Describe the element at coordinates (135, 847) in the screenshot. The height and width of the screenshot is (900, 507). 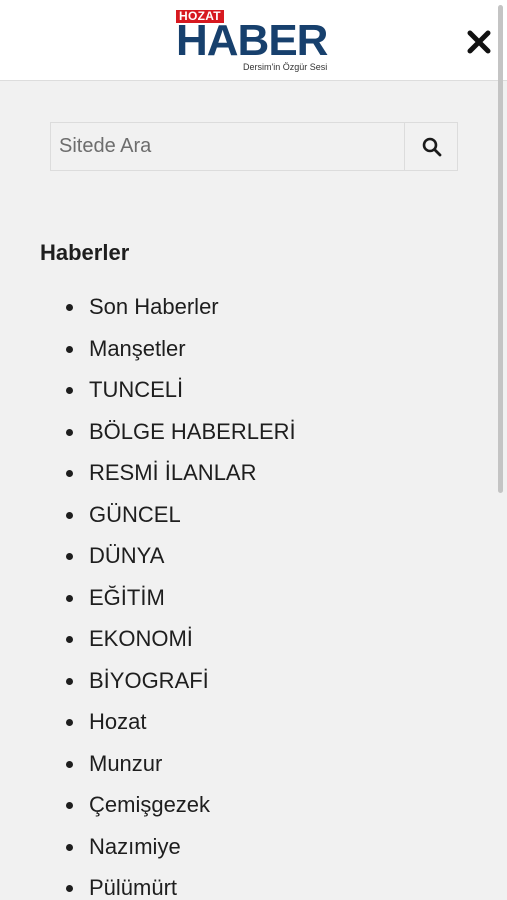
I see `menu-item-label: Nazımiye` at that location.